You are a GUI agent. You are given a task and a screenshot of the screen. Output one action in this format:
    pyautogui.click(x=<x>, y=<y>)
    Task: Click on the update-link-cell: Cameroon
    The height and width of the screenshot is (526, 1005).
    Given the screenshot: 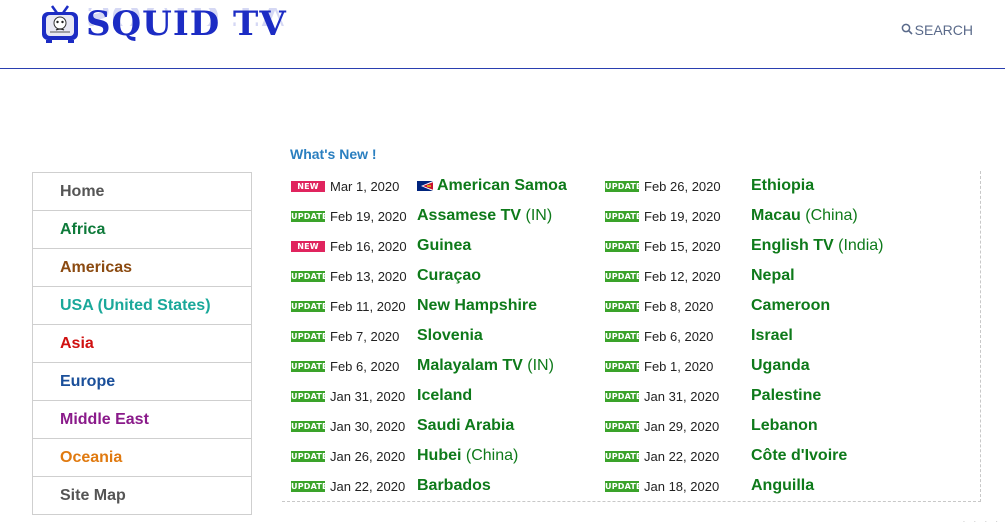 What is the action you would take?
    pyautogui.click(x=790, y=306)
    